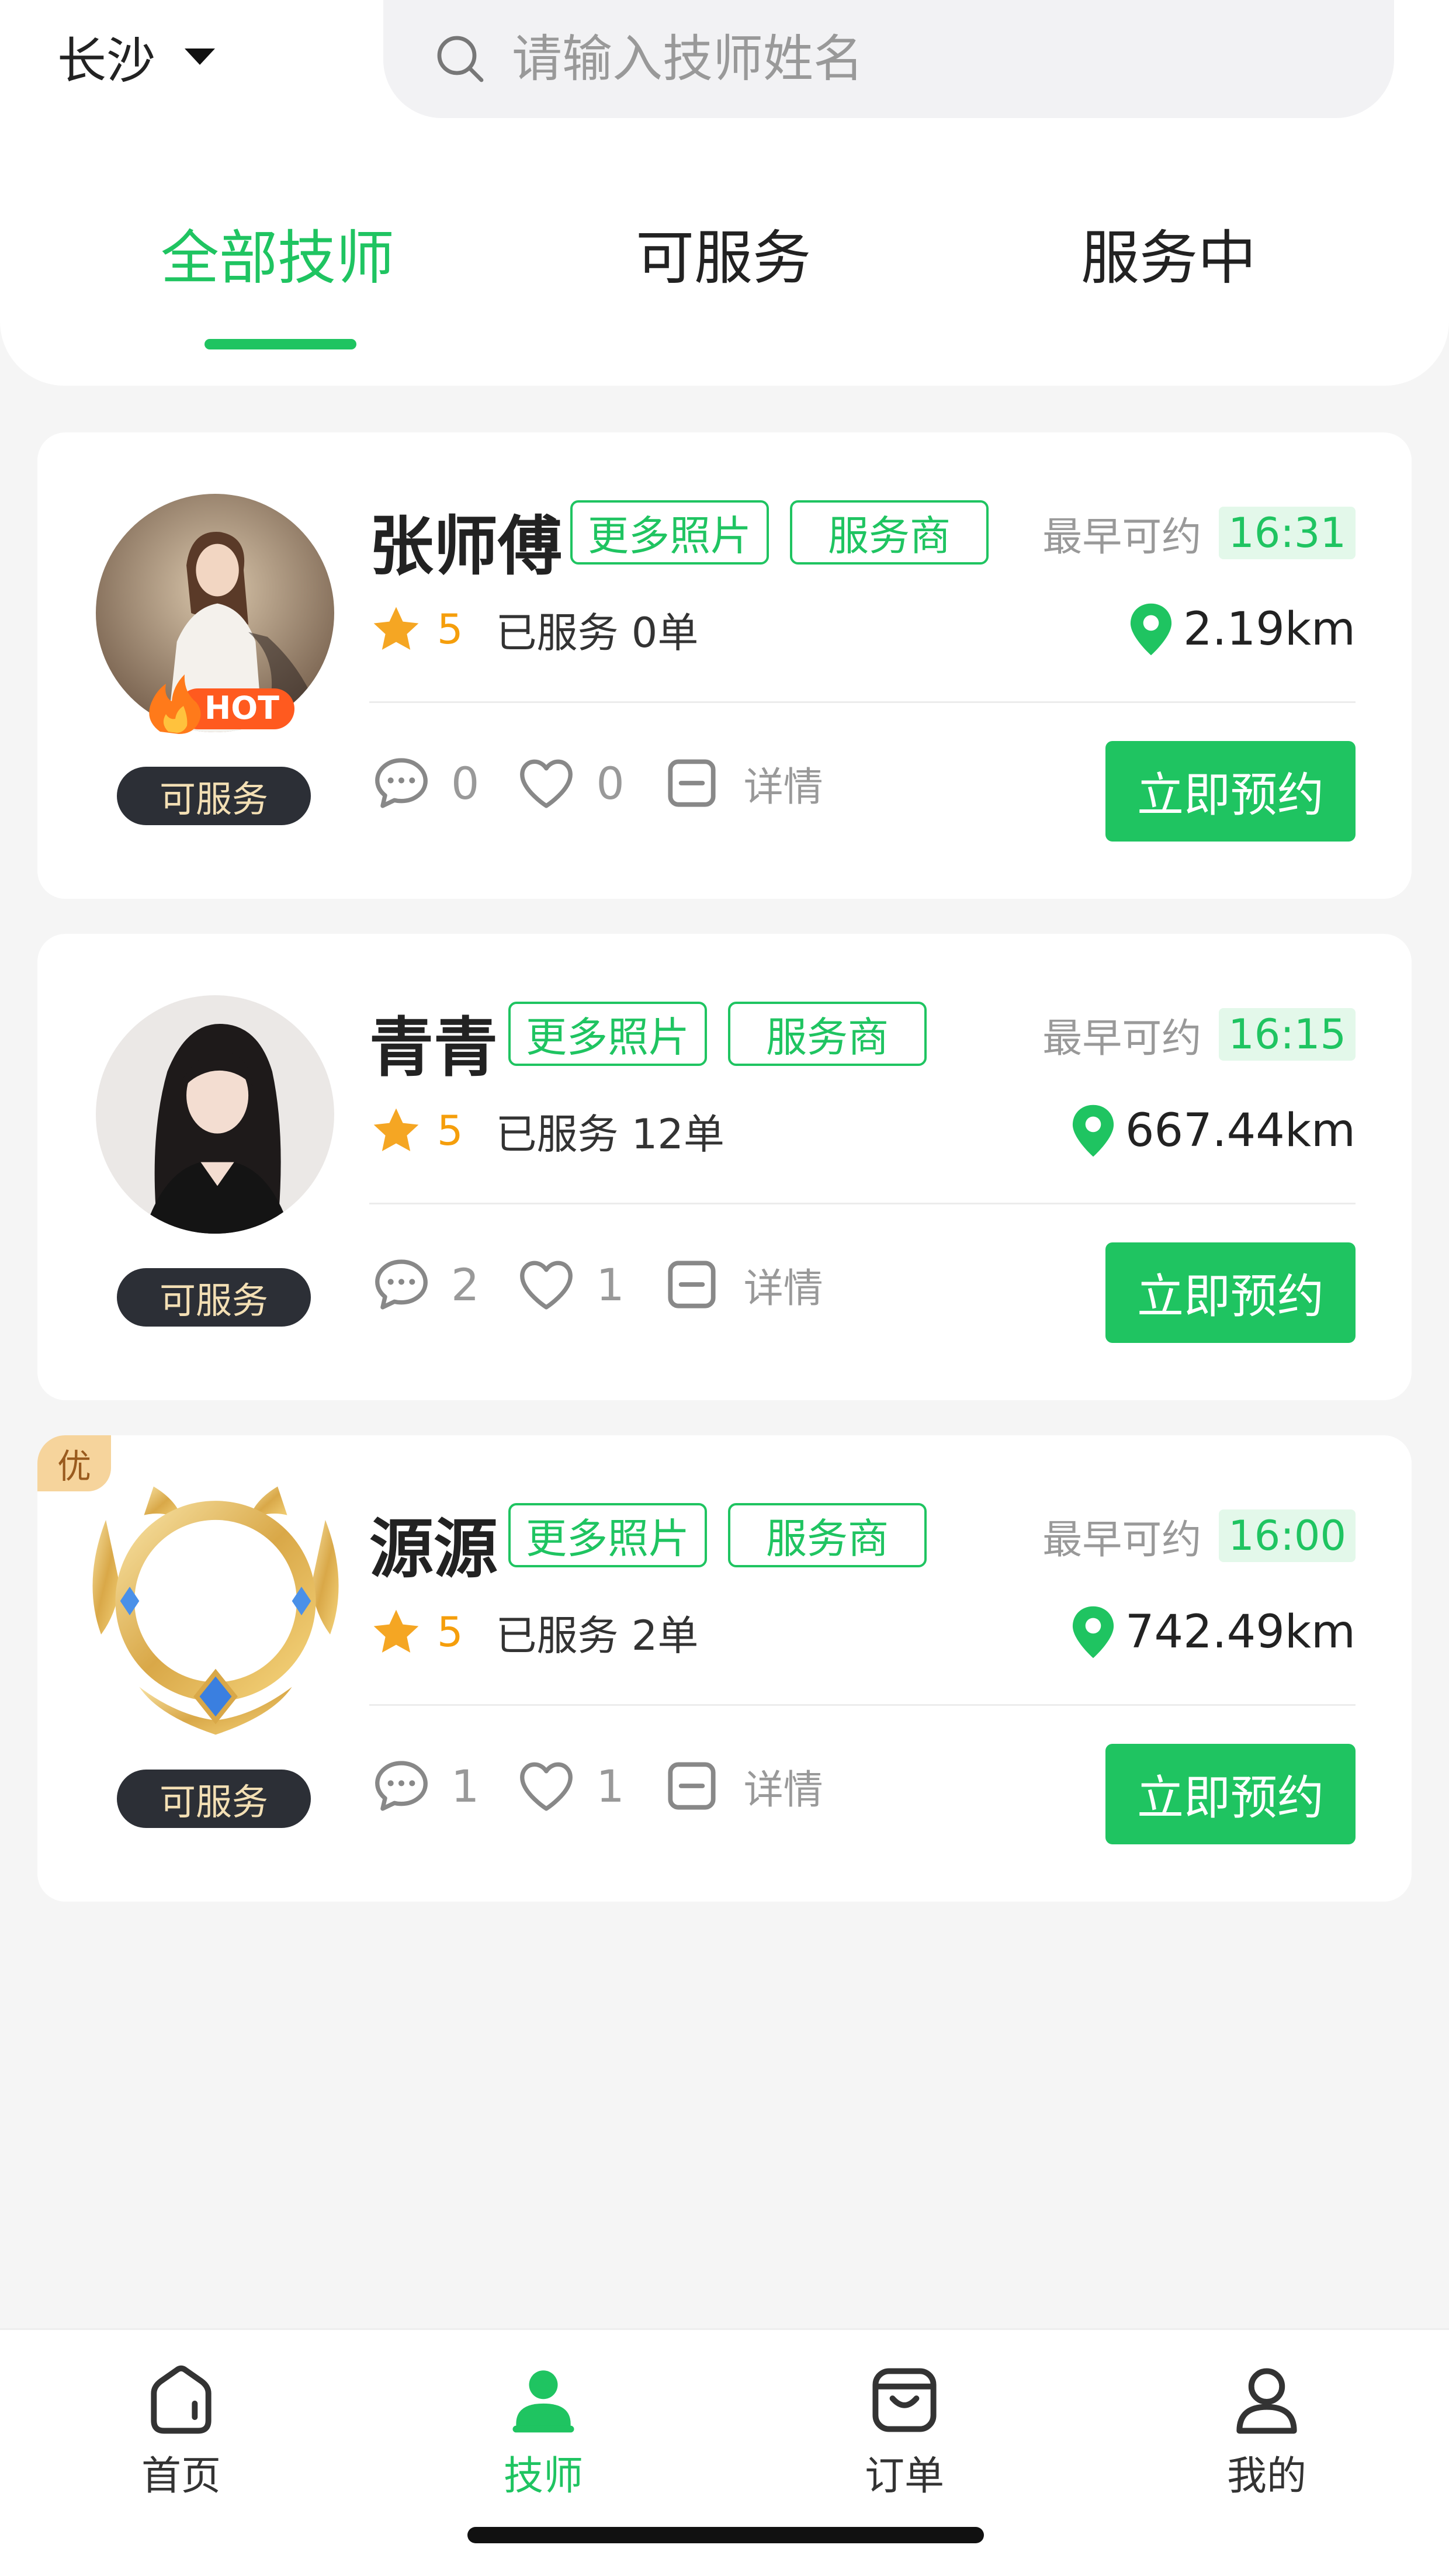 The width and height of the screenshot is (1449, 2576). I want to click on rating-row: 5 已服务 12单, so click(546, 1131).